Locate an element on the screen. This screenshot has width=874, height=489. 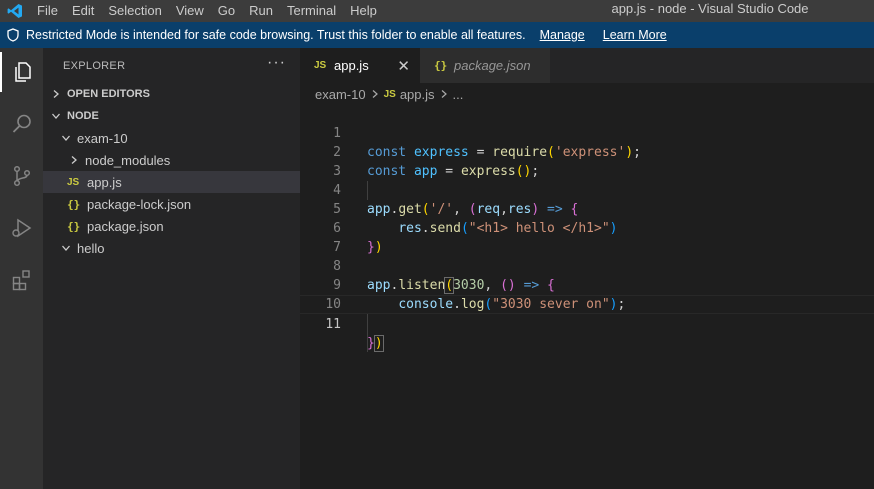
code-line: 4 app.get('/', (req,res) => { is located at coordinates (587, 189).